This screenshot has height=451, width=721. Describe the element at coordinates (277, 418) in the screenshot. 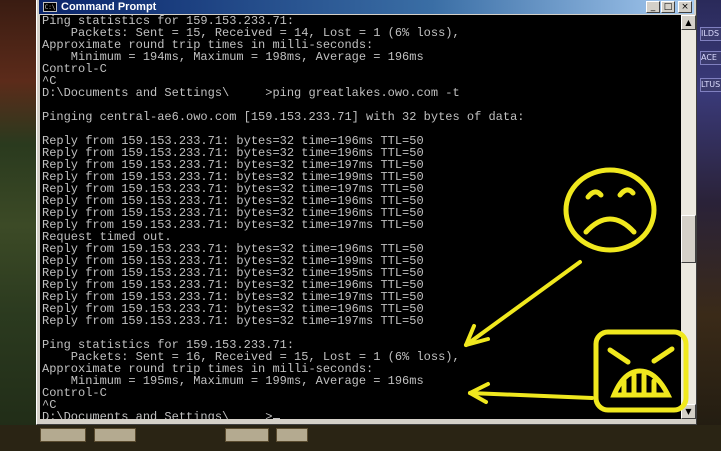

I see `text-cursor` at that location.